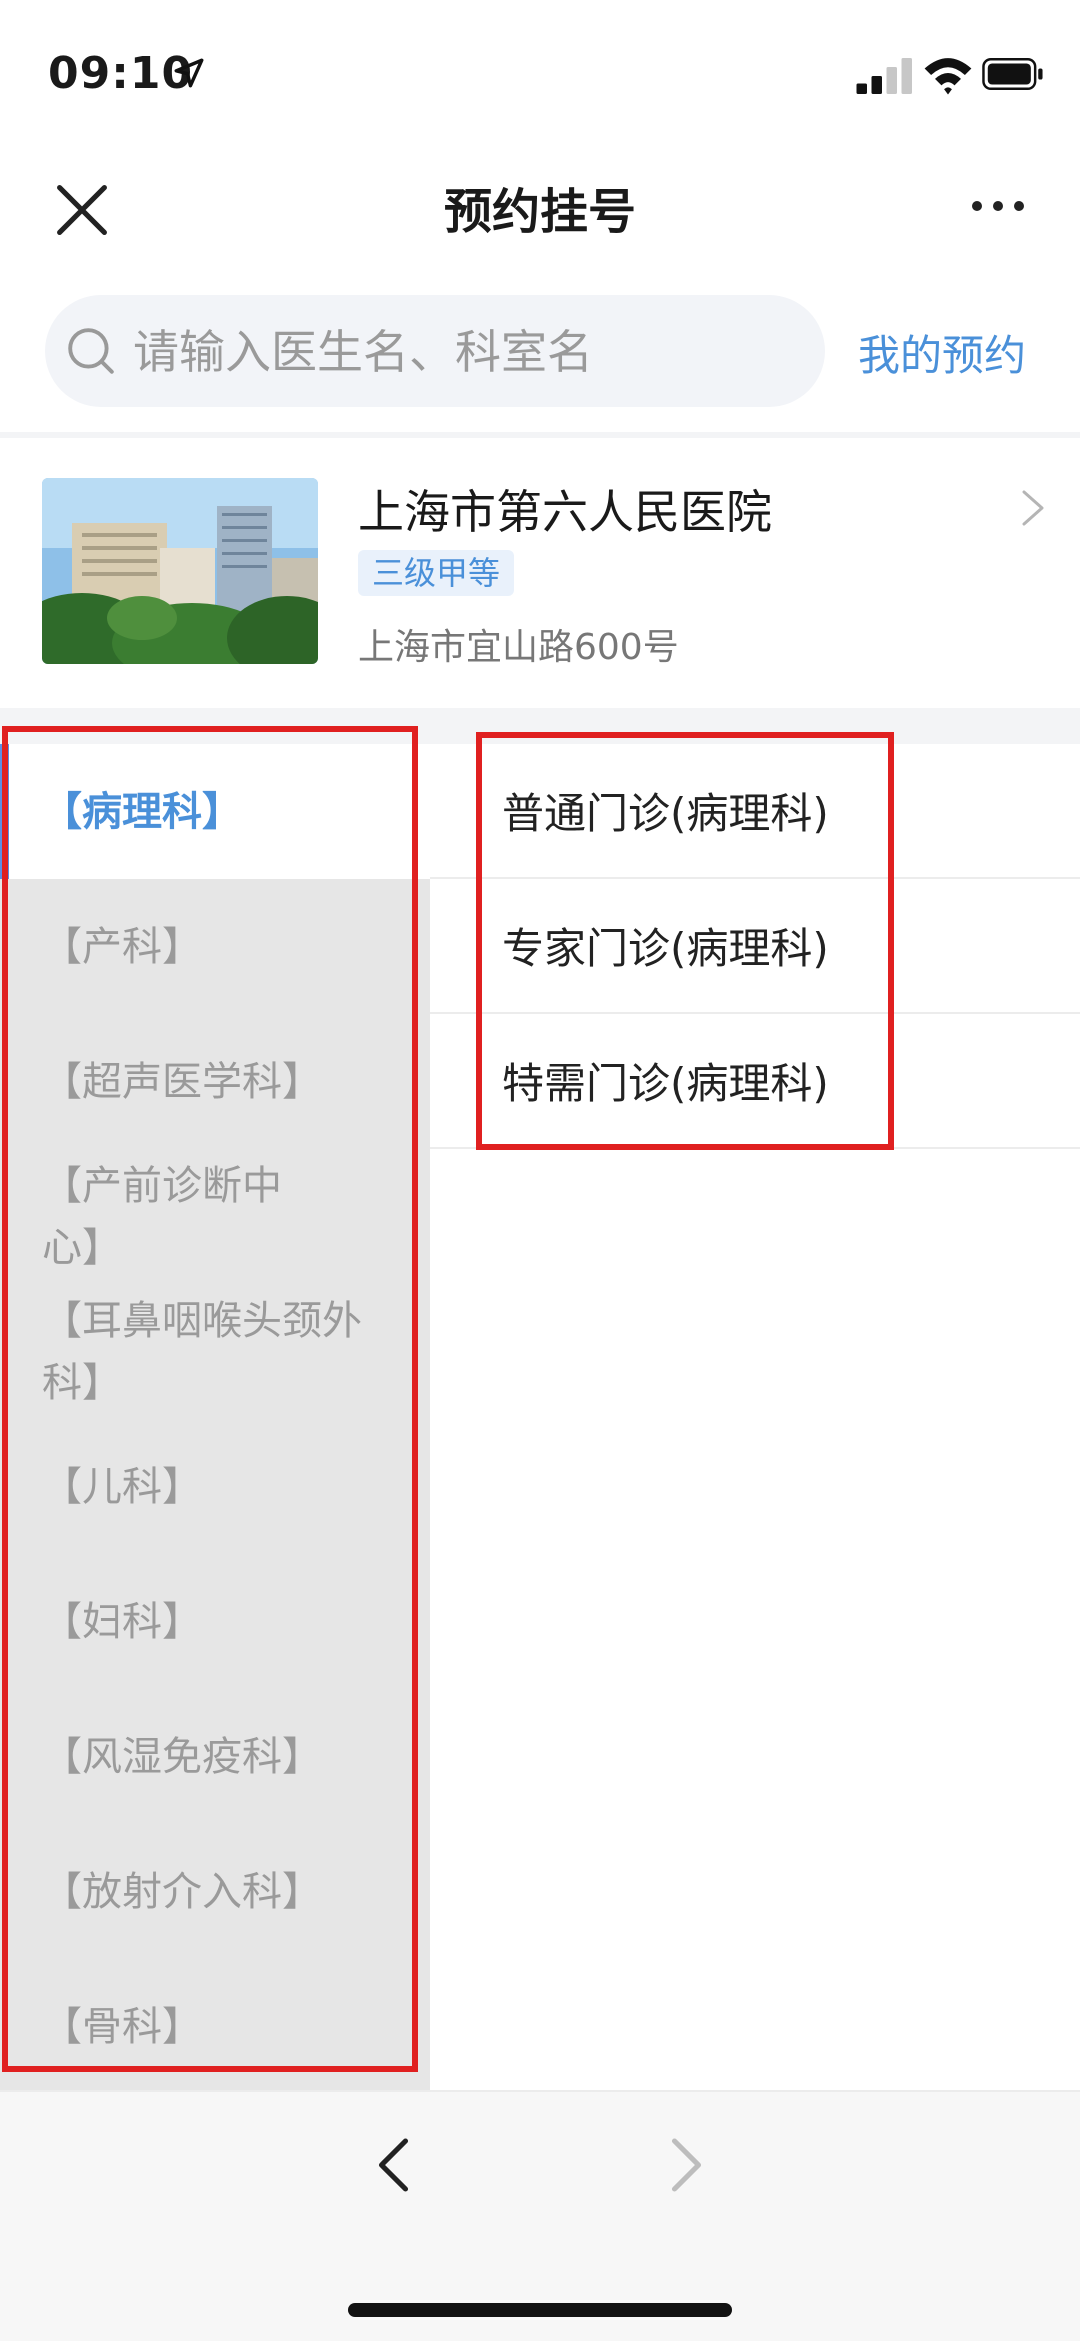 The image size is (1080, 2341). What do you see at coordinates (685, 2165) in the screenshot?
I see `forward-button` at bounding box center [685, 2165].